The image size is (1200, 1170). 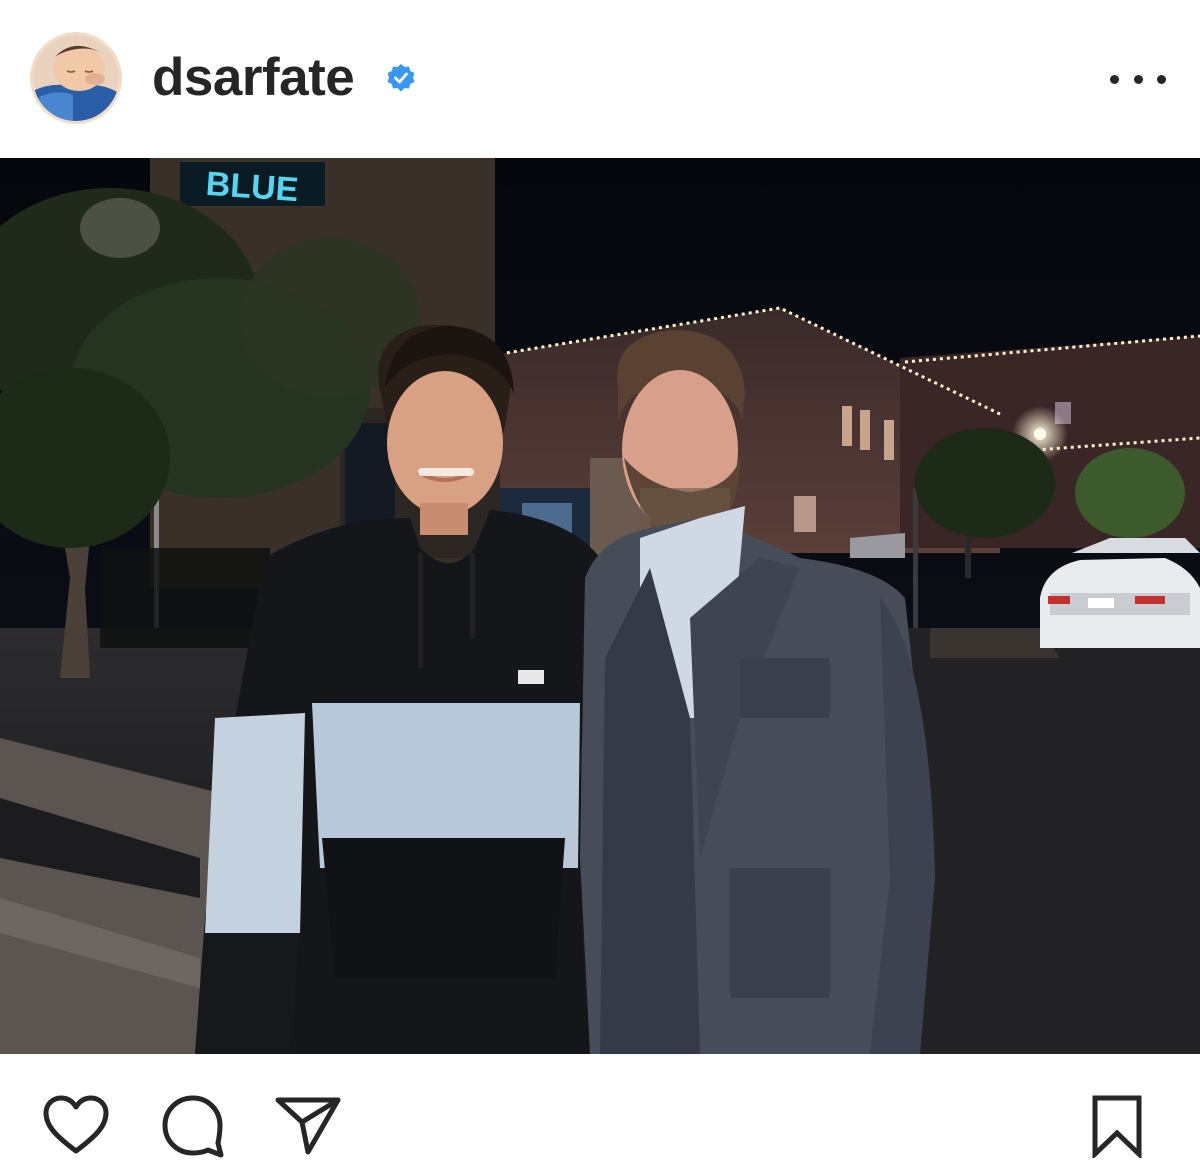 I want to click on more-options-icon, so click(x=1138, y=79).